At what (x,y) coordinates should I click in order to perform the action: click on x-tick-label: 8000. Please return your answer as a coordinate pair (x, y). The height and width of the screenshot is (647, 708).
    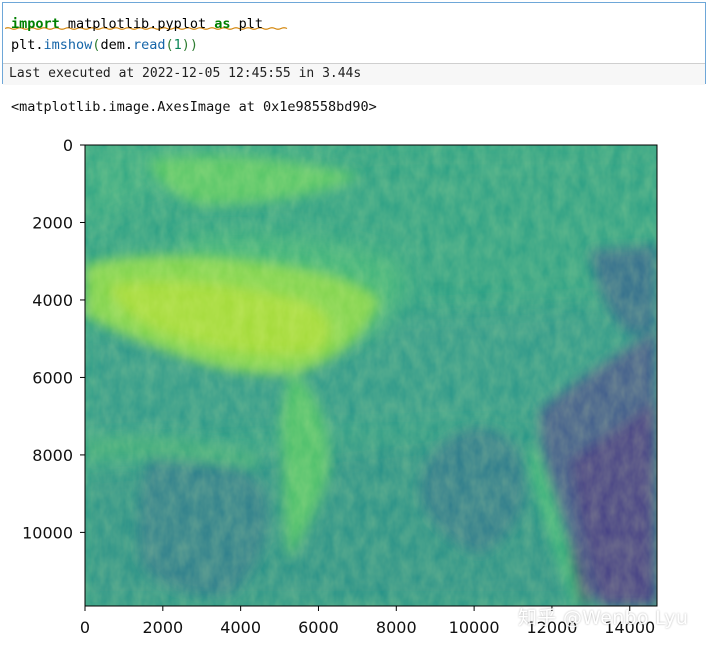
    Looking at the image, I should click on (396, 627).